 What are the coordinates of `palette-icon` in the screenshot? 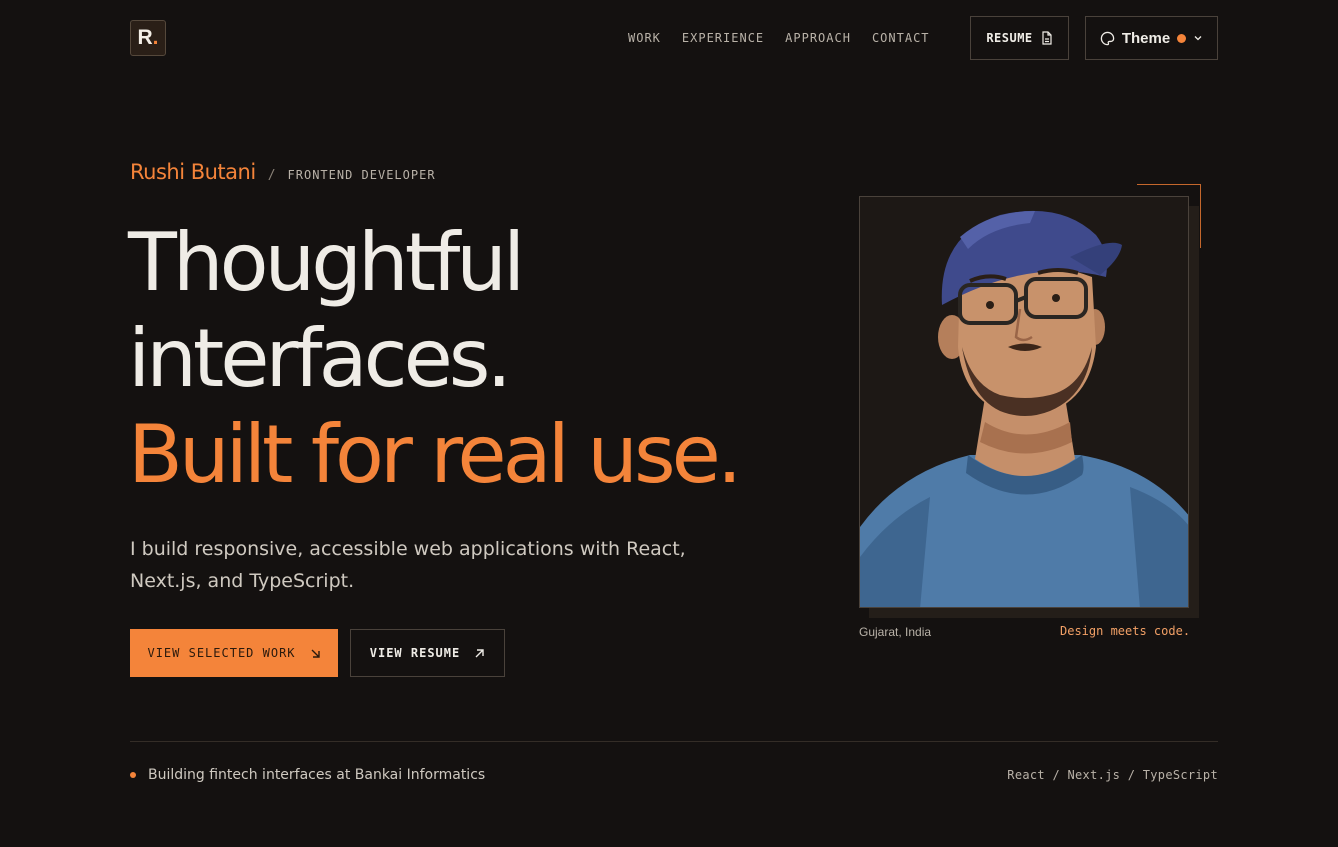 It's located at (1107, 38).